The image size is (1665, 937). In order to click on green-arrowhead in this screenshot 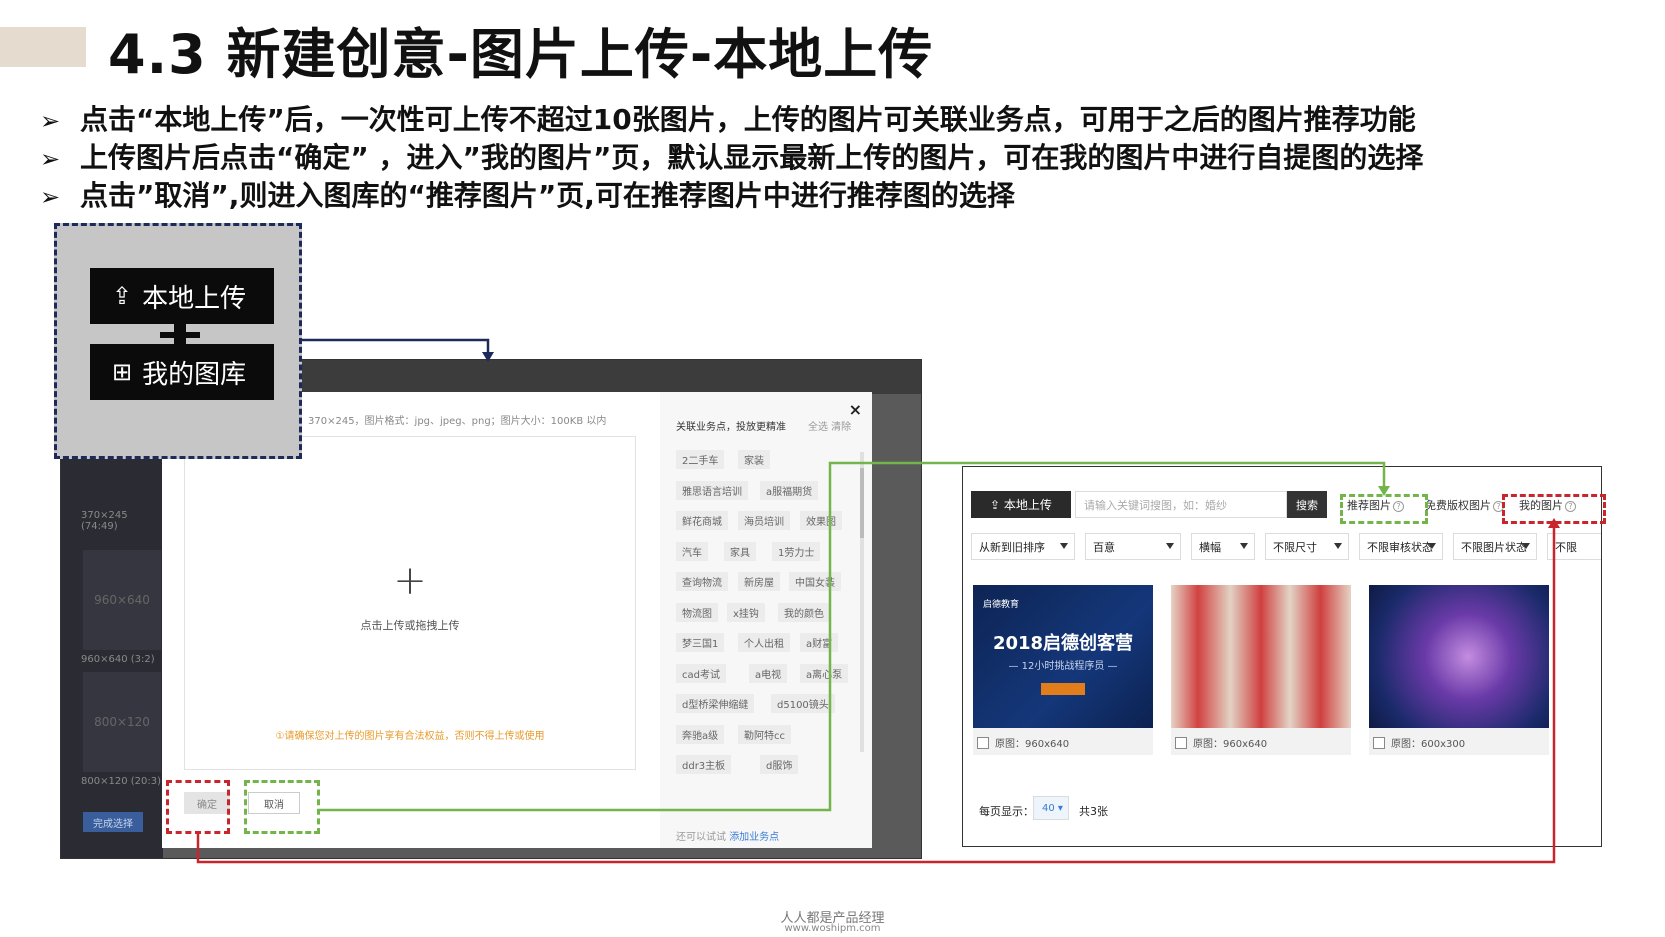, I will do `click(1384, 491)`.